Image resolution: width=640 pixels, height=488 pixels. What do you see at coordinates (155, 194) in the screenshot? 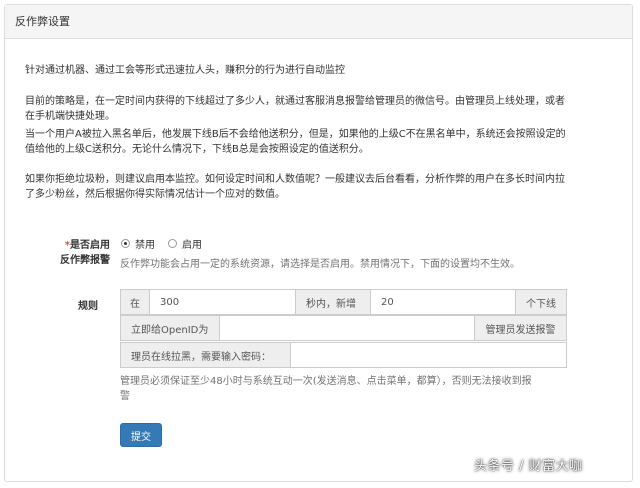
I see `advice-text-2: 了多少粉丝，然后根据你得实际情况估计一个应对的数值。` at bounding box center [155, 194].